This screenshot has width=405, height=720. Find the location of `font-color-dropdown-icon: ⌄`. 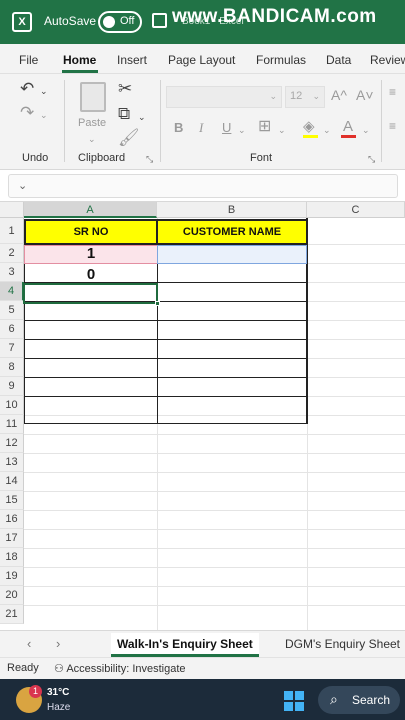

font-color-dropdown-icon: ⌄ is located at coordinates (366, 130).